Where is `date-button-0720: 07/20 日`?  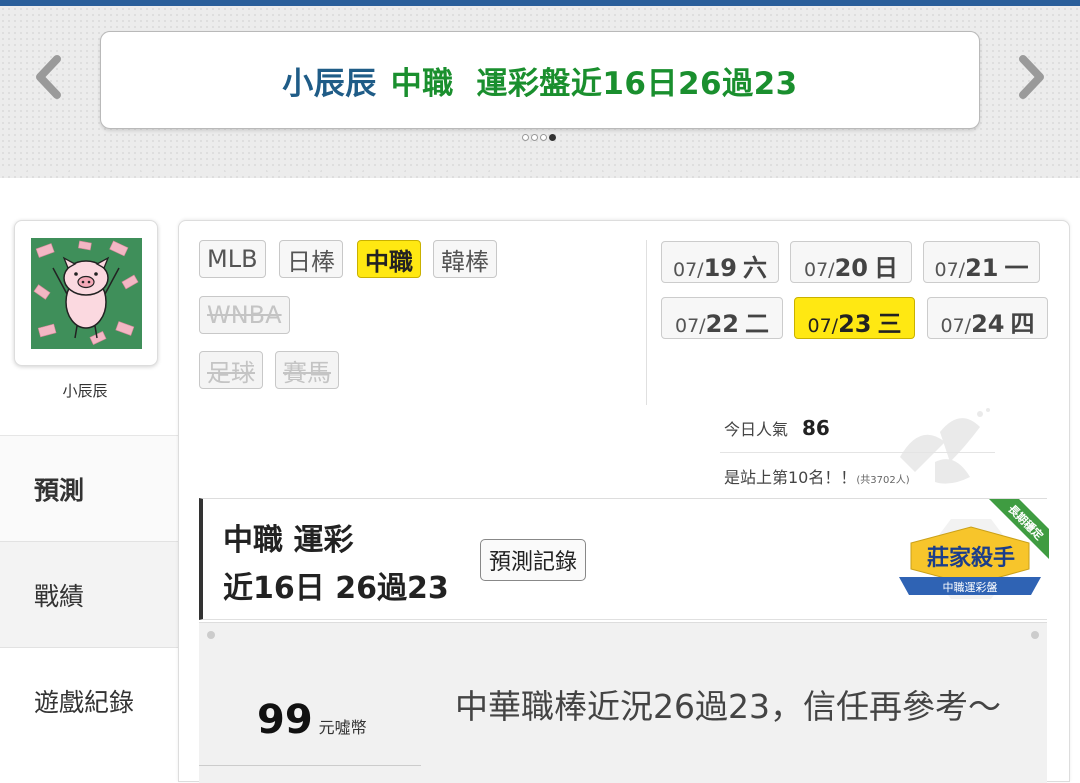
date-button-0720: 07/20 日 is located at coordinates (851, 262).